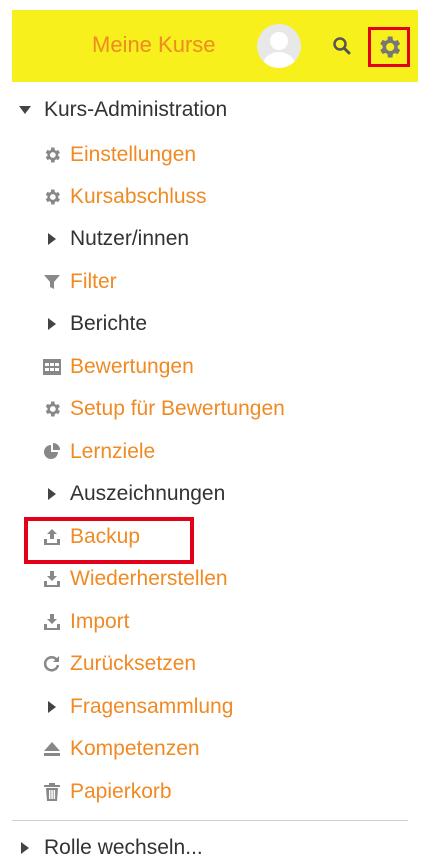 This screenshot has height=866, width=422. What do you see at coordinates (210, 820) in the screenshot?
I see `menu-divider` at bounding box center [210, 820].